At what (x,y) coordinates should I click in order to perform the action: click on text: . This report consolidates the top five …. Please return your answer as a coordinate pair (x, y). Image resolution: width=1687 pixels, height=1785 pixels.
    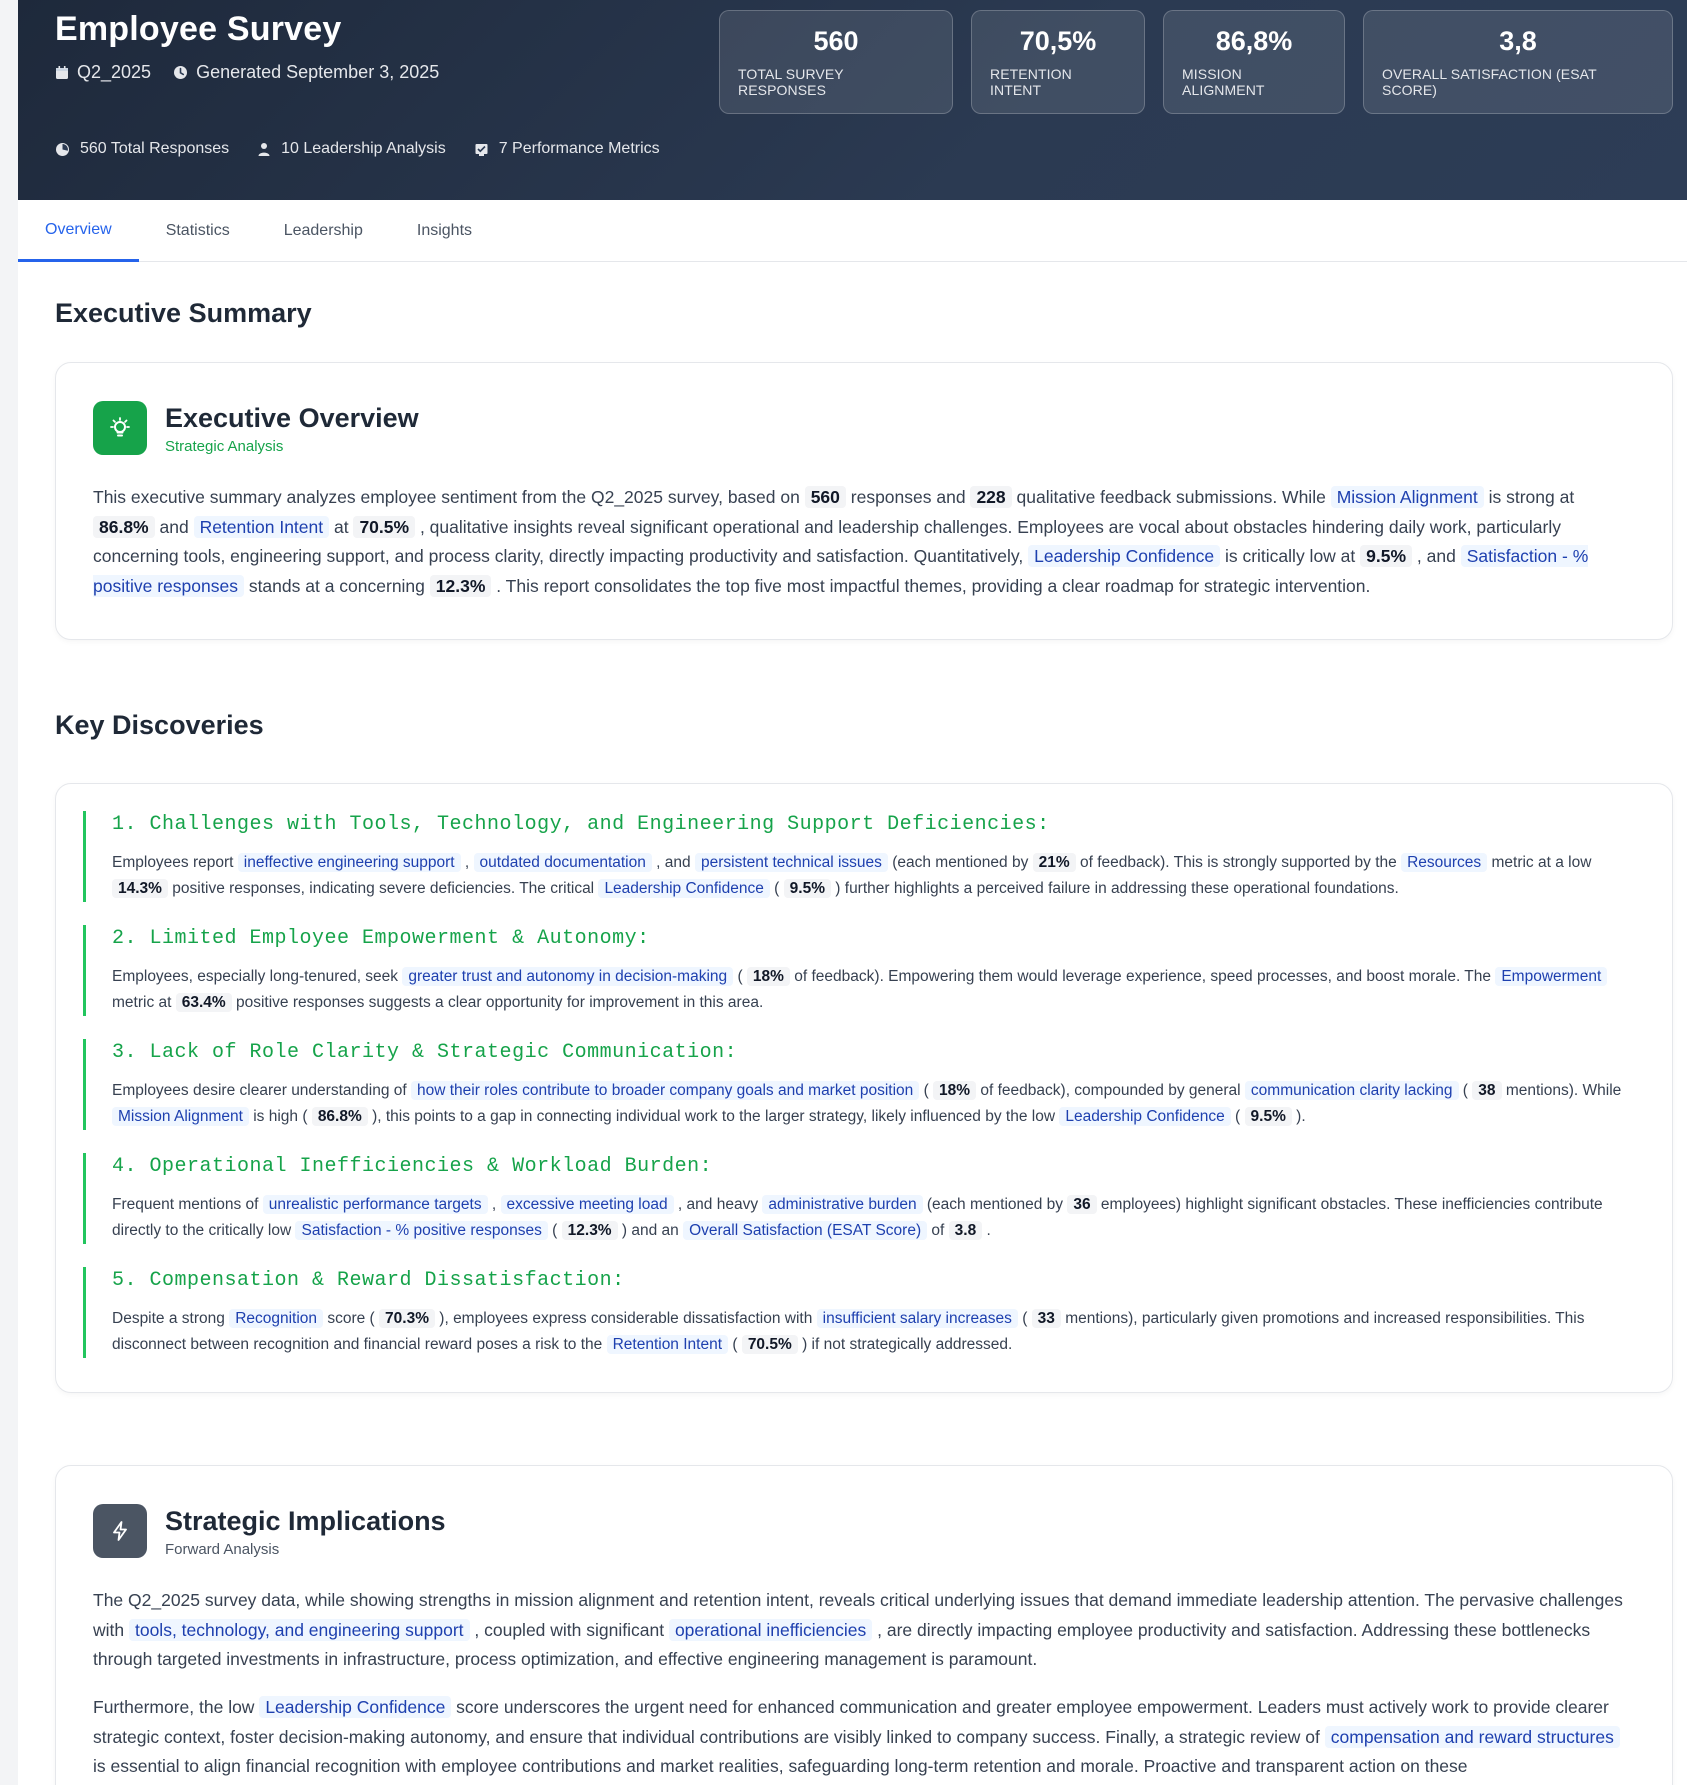
    Looking at the image, I should click on (931, 585).